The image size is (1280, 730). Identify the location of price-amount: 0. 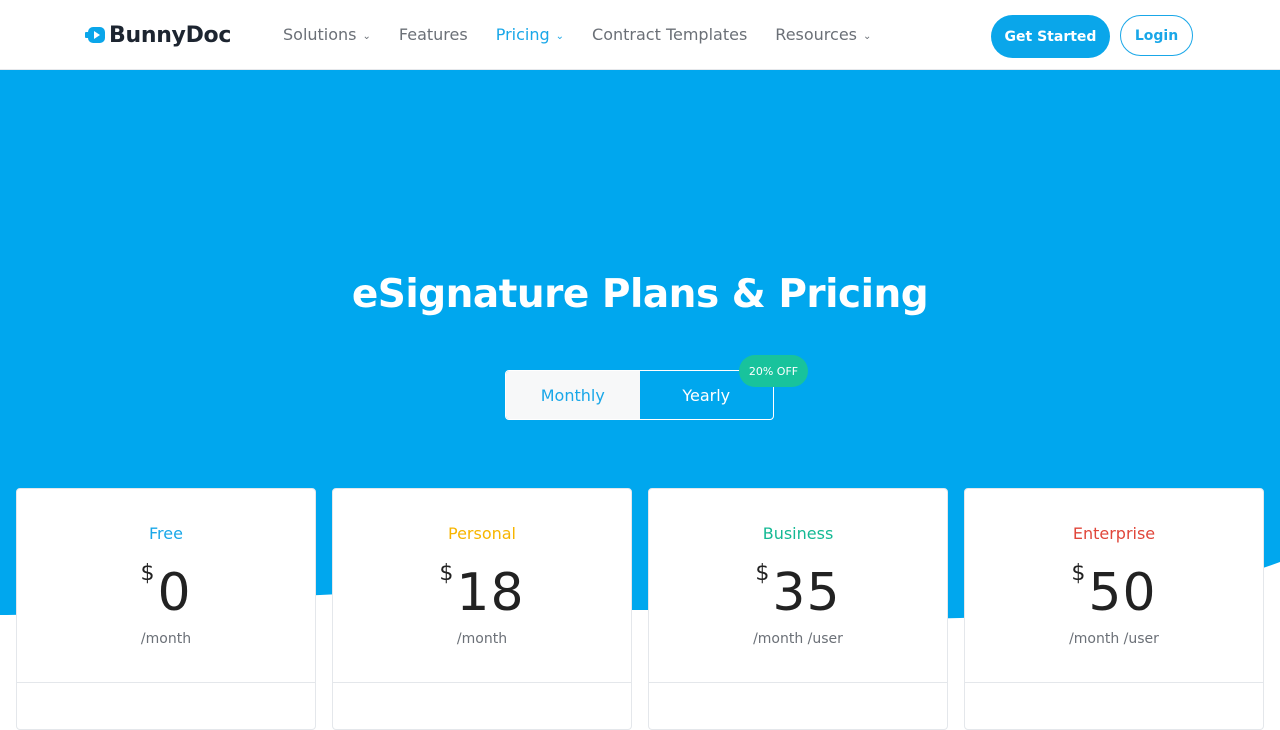
(174, 593).